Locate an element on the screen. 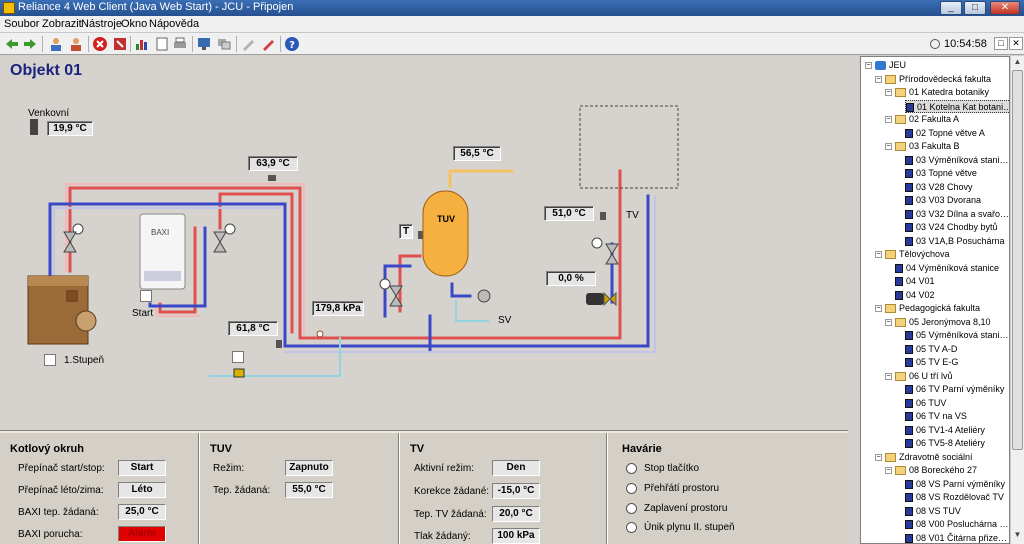 The width and height of the screenshot is (1024, 544). tv-mode-value: Den is located at coordinates (516, 468).